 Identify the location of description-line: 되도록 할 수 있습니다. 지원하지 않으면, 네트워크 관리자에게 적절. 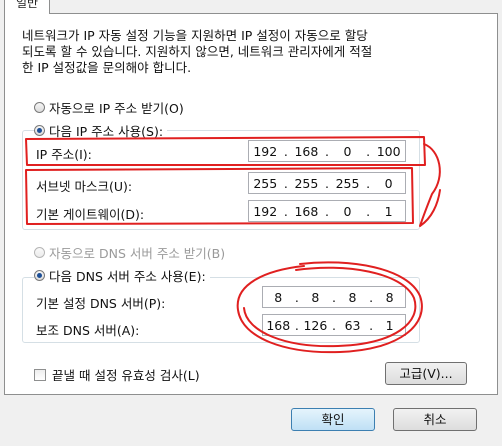
(197, 51).